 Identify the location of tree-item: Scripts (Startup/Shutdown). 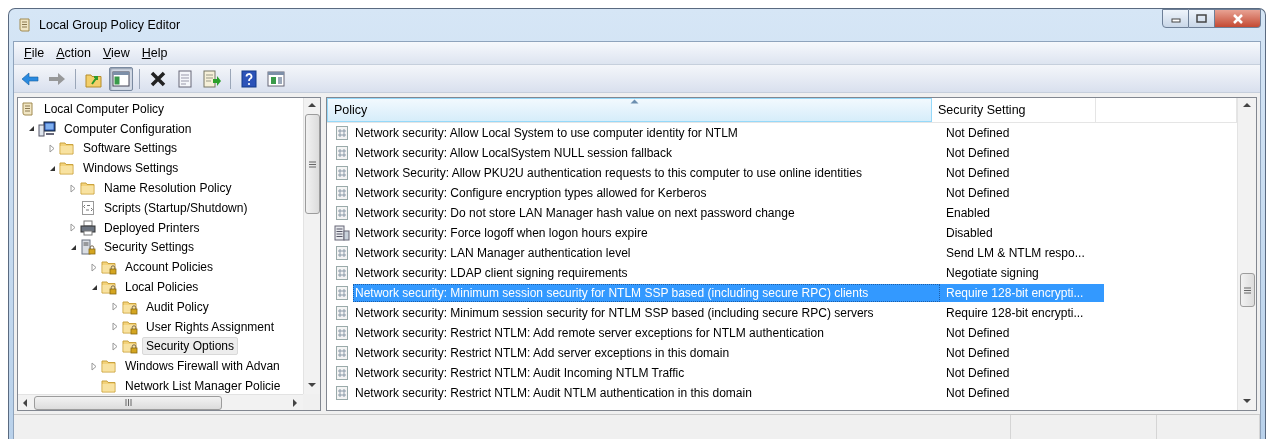
(176, 207).